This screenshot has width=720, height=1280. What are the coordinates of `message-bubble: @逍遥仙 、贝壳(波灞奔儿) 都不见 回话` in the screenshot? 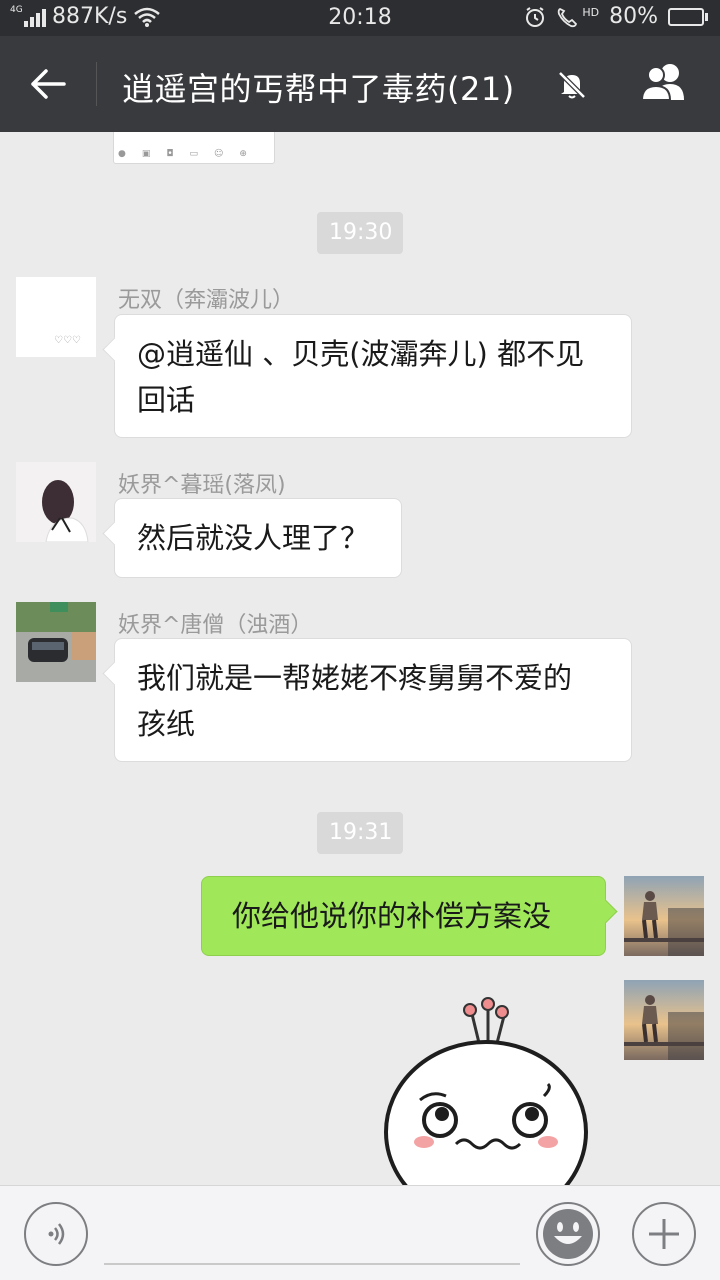 It's located at (373, 376).